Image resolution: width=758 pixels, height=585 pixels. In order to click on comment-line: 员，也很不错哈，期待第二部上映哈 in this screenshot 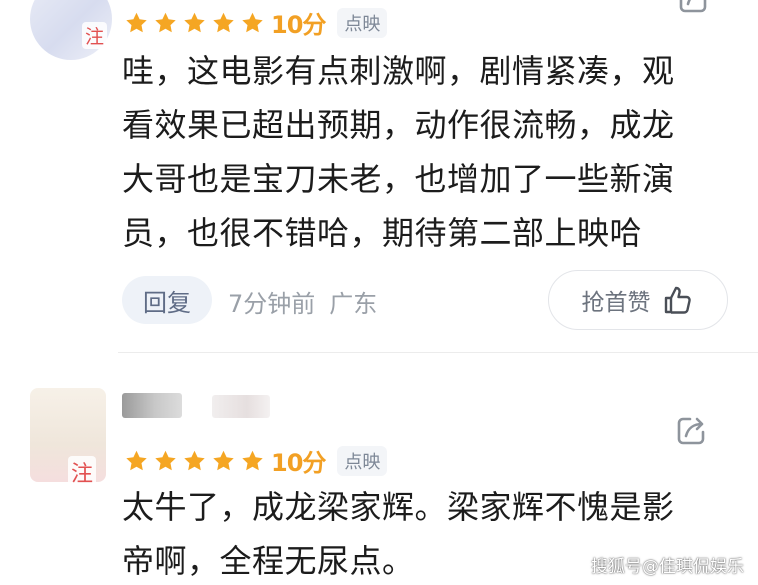, I will do `click(382, 233)`.